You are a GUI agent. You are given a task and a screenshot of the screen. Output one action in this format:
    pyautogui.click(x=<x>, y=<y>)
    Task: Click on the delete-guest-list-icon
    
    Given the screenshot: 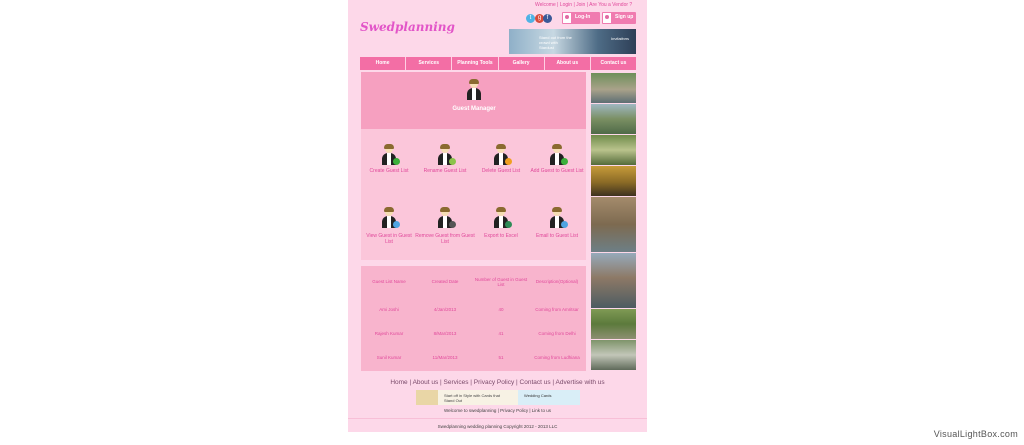 What is the action you would take?
    pyautogui.click(x=502, y=154)
    